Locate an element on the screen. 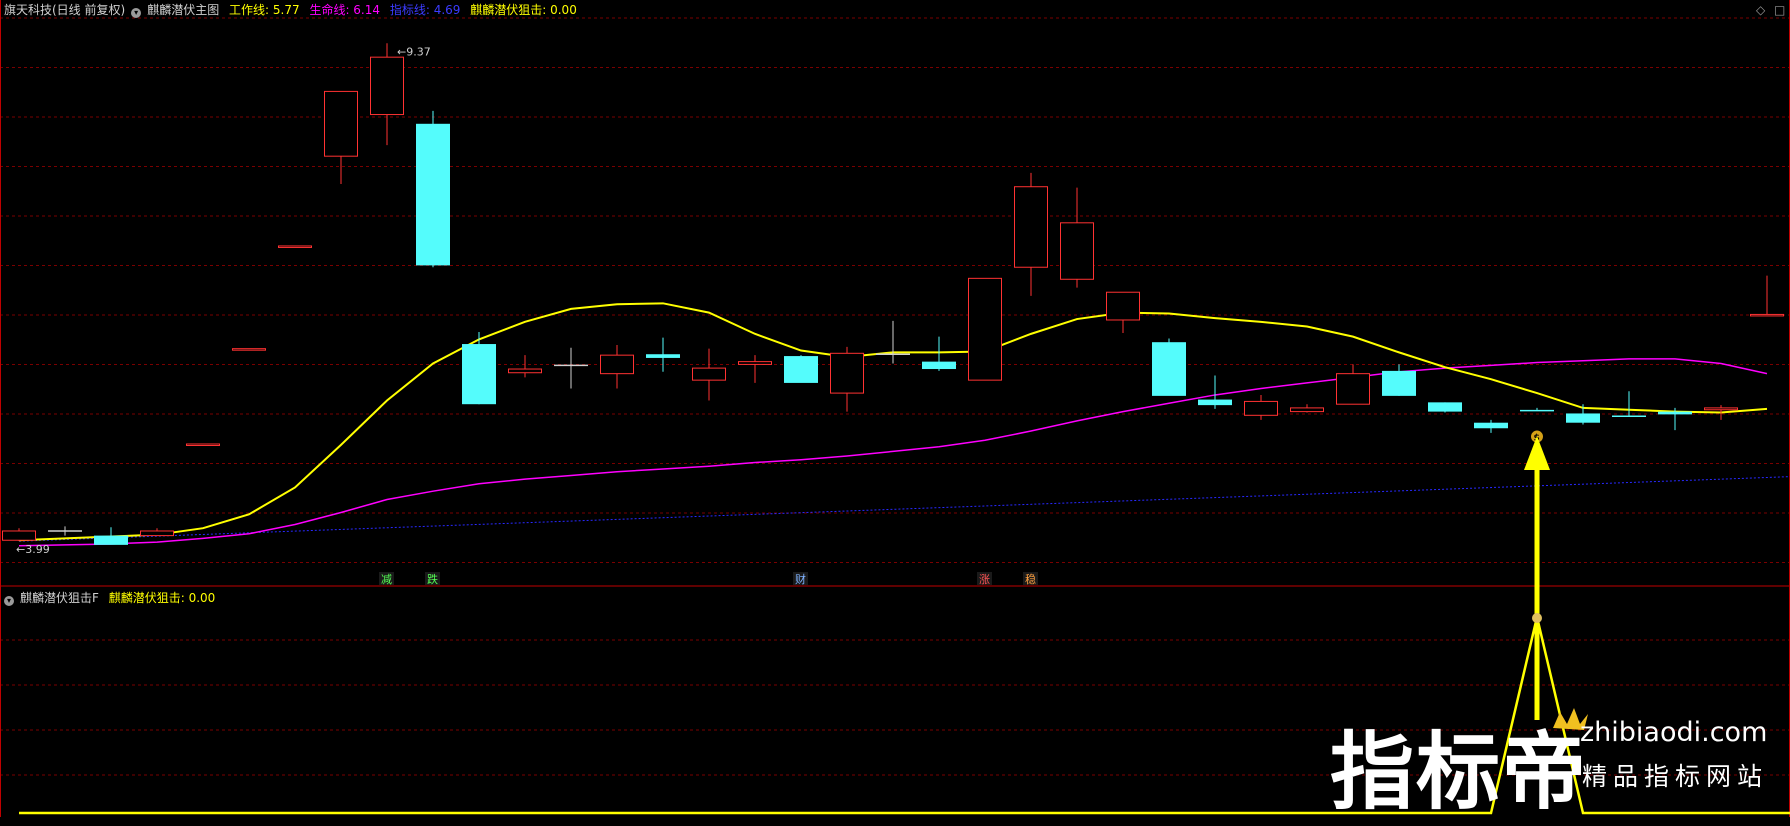  low-label: ←3.99 is located at coordinates (33, 549).